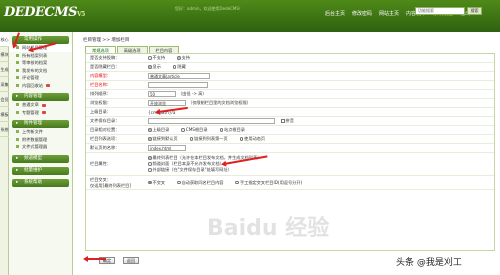 The width and height of the screenshot is (500, 275). I want to click on label-cross: 栏目交叉： 仅适用[最终列表栏目], so click(110, 182).